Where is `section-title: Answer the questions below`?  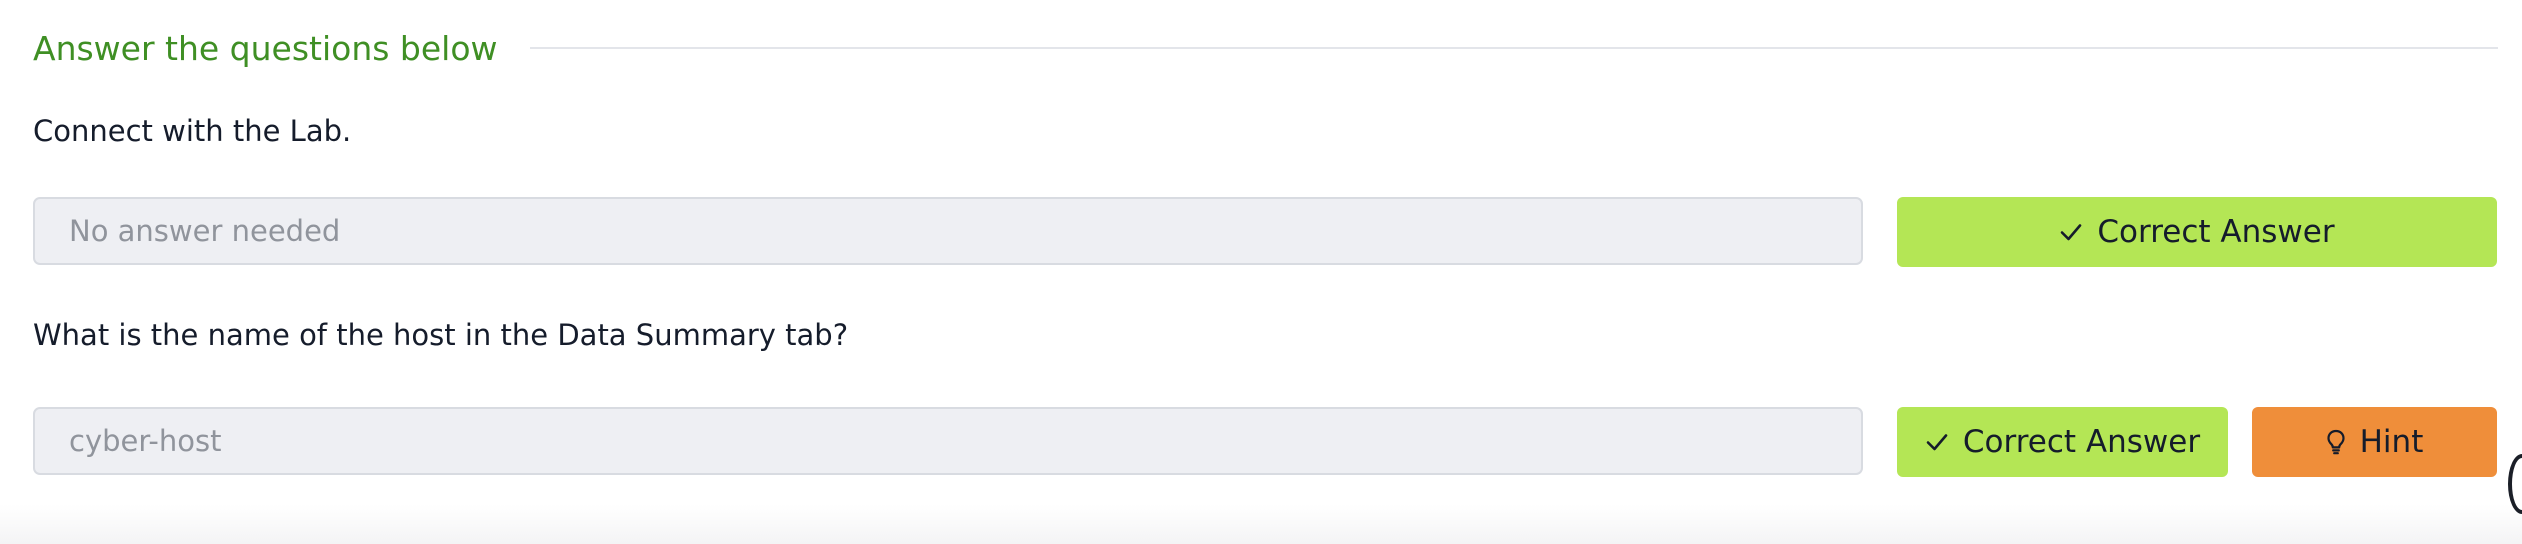 section-title: Answer the questions below is located at coordinates (265, 48).